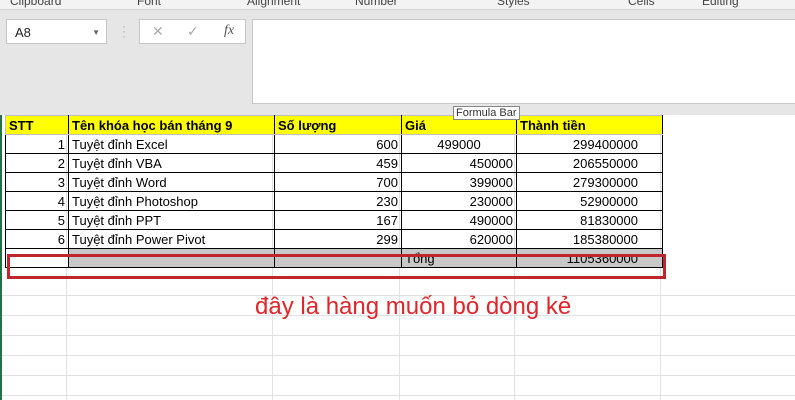 This screenshot has height=400, width=795. I want to click on enter-icon: ✓, so click(193, 31).